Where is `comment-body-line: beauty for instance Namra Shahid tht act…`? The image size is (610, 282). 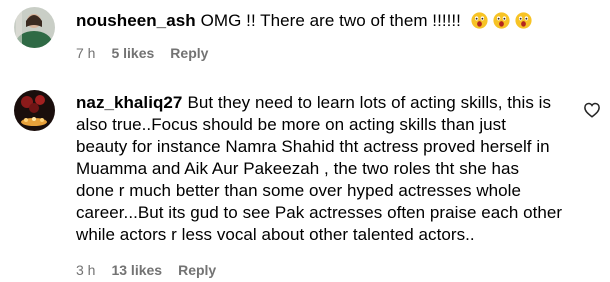
comment-body-line: beauty for instance Namra Shahid tht act… is located at coordinates (313, 146).